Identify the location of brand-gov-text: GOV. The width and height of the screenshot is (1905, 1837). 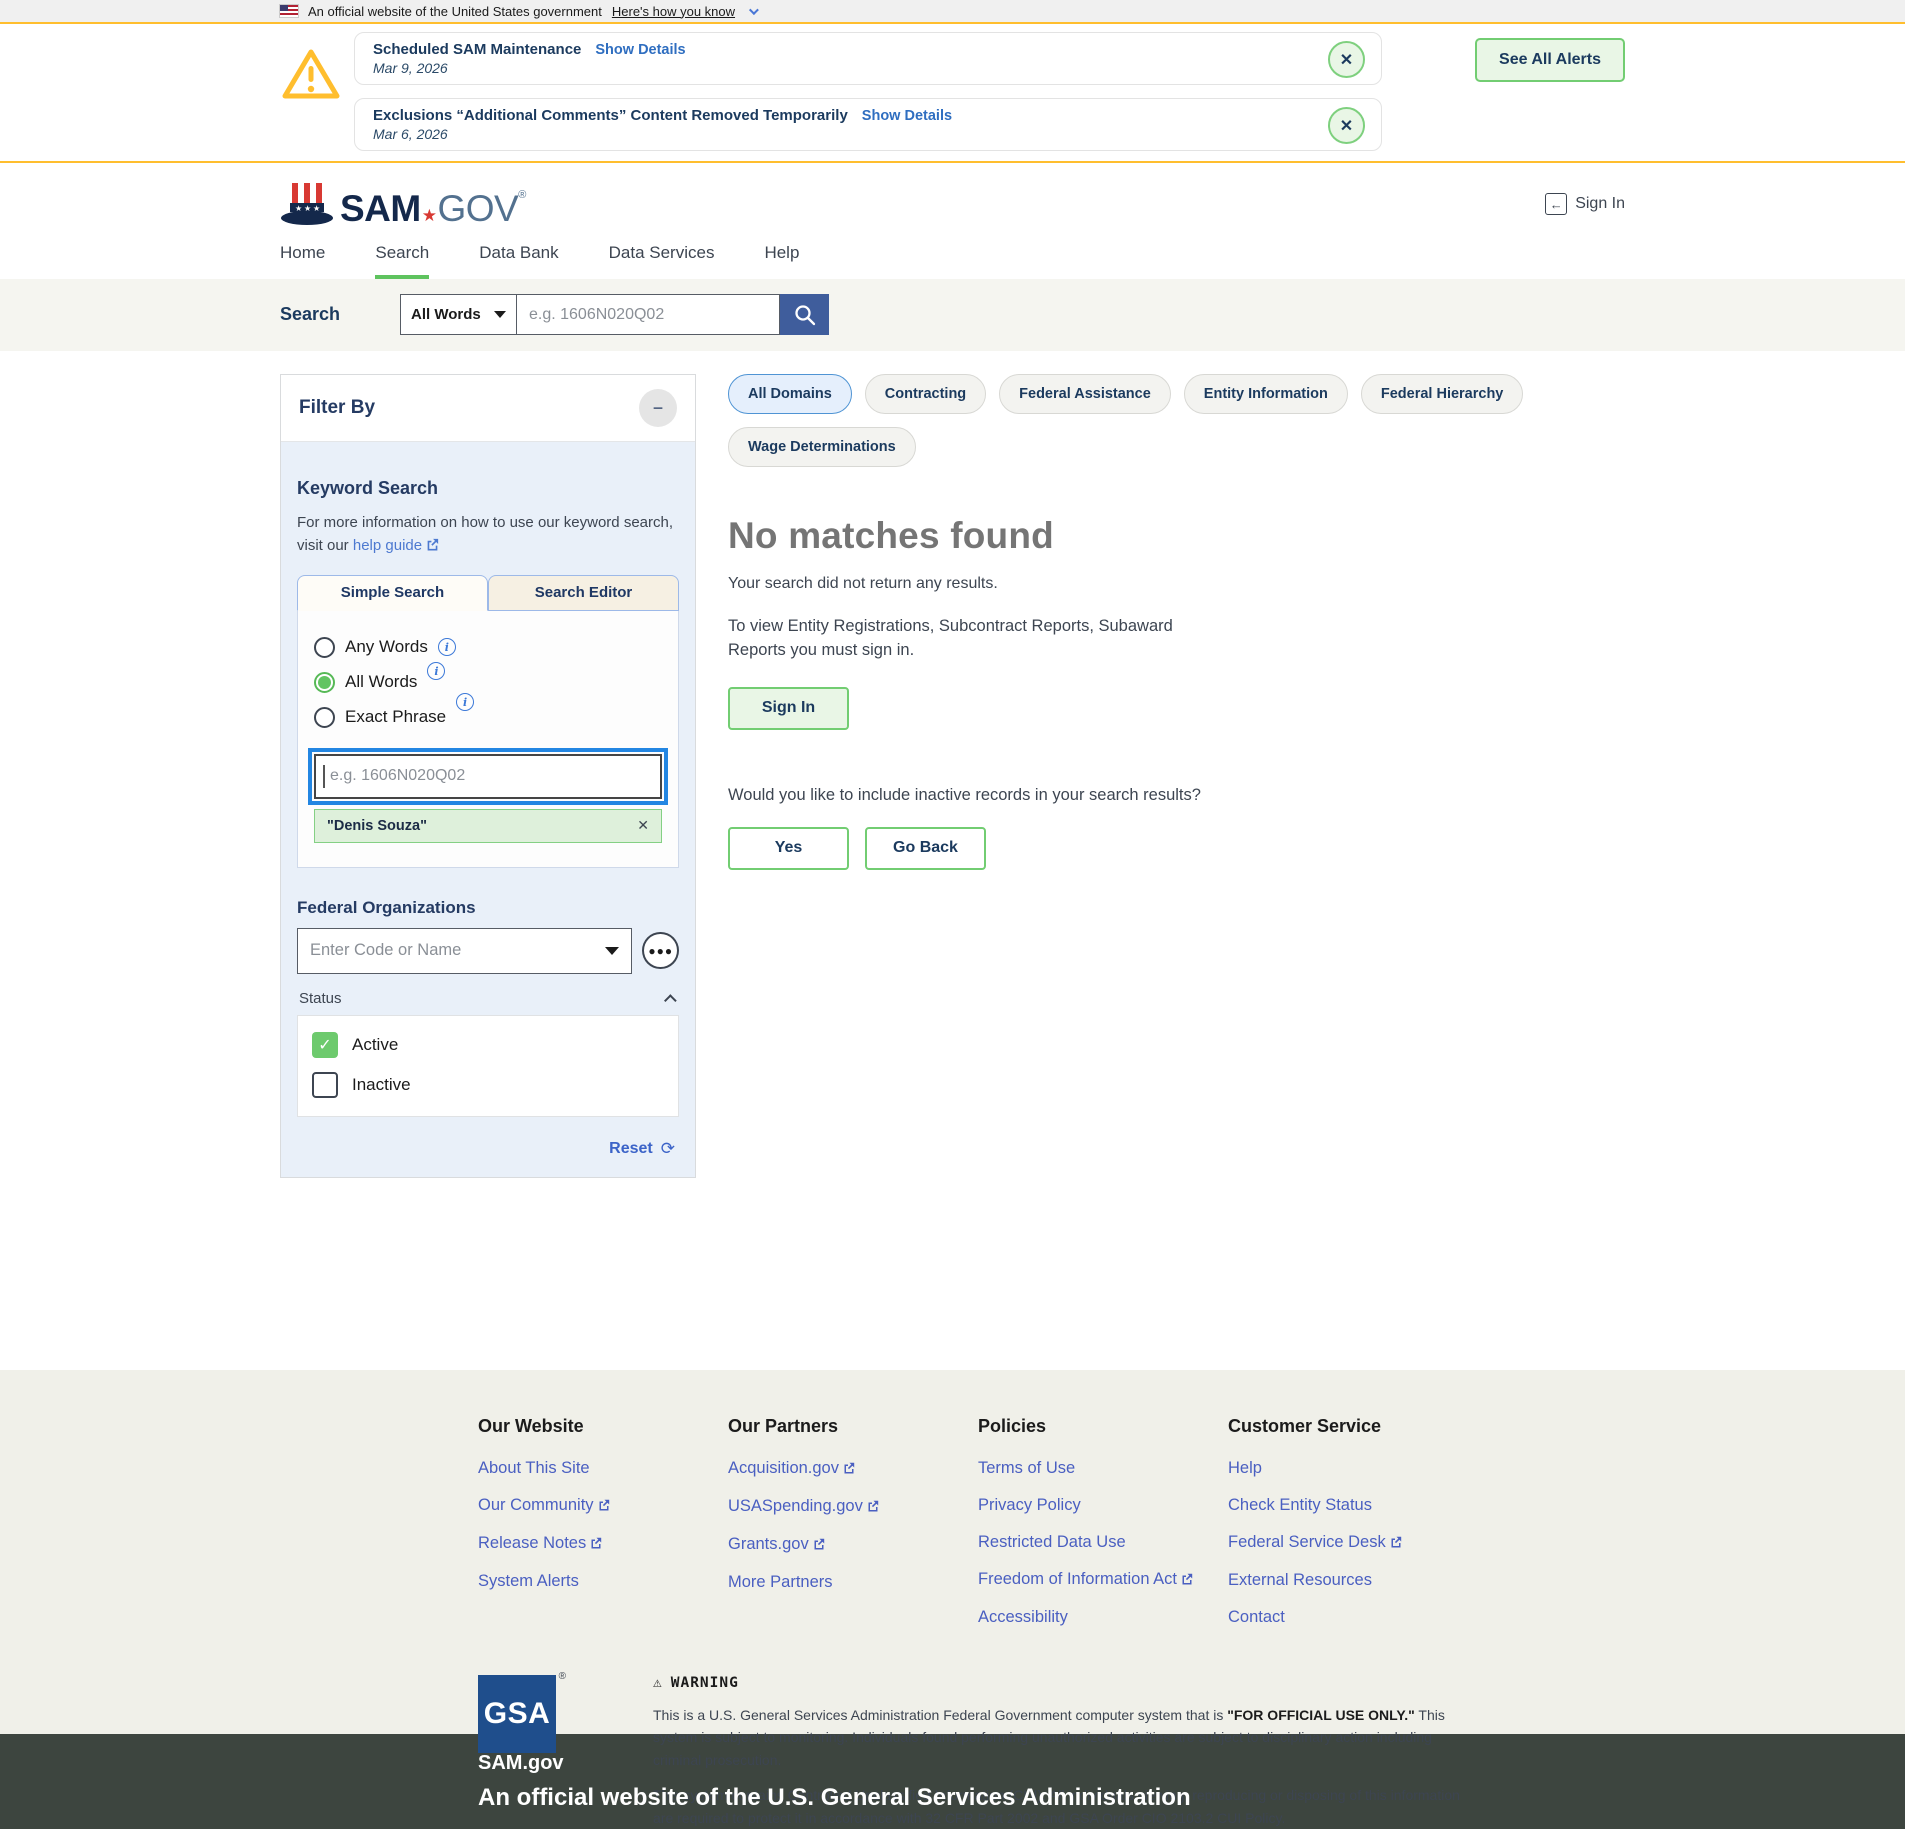
(478, 208).